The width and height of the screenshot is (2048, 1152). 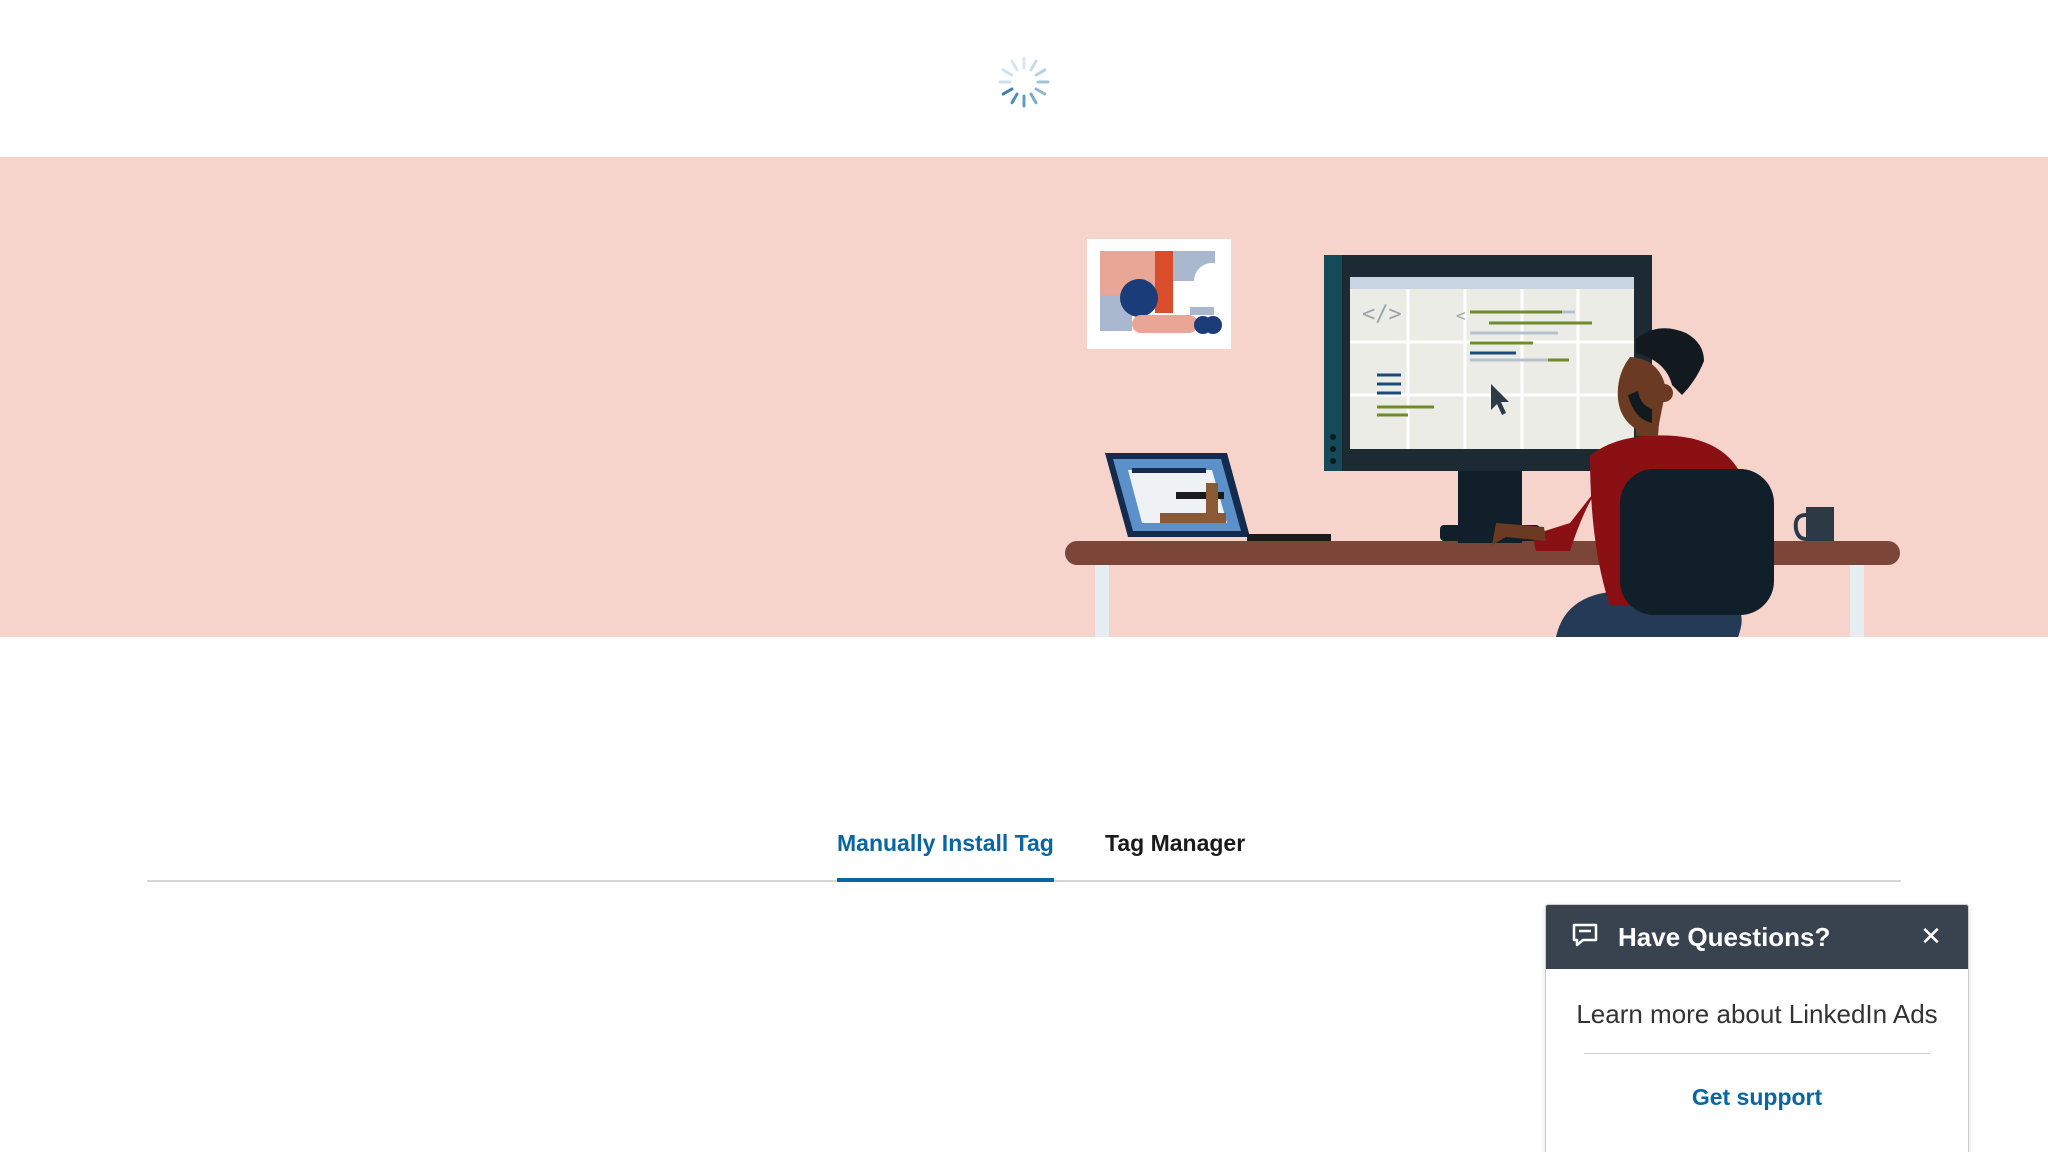 I want to click on help-widget-divider, so click(x=1757, y=1053).